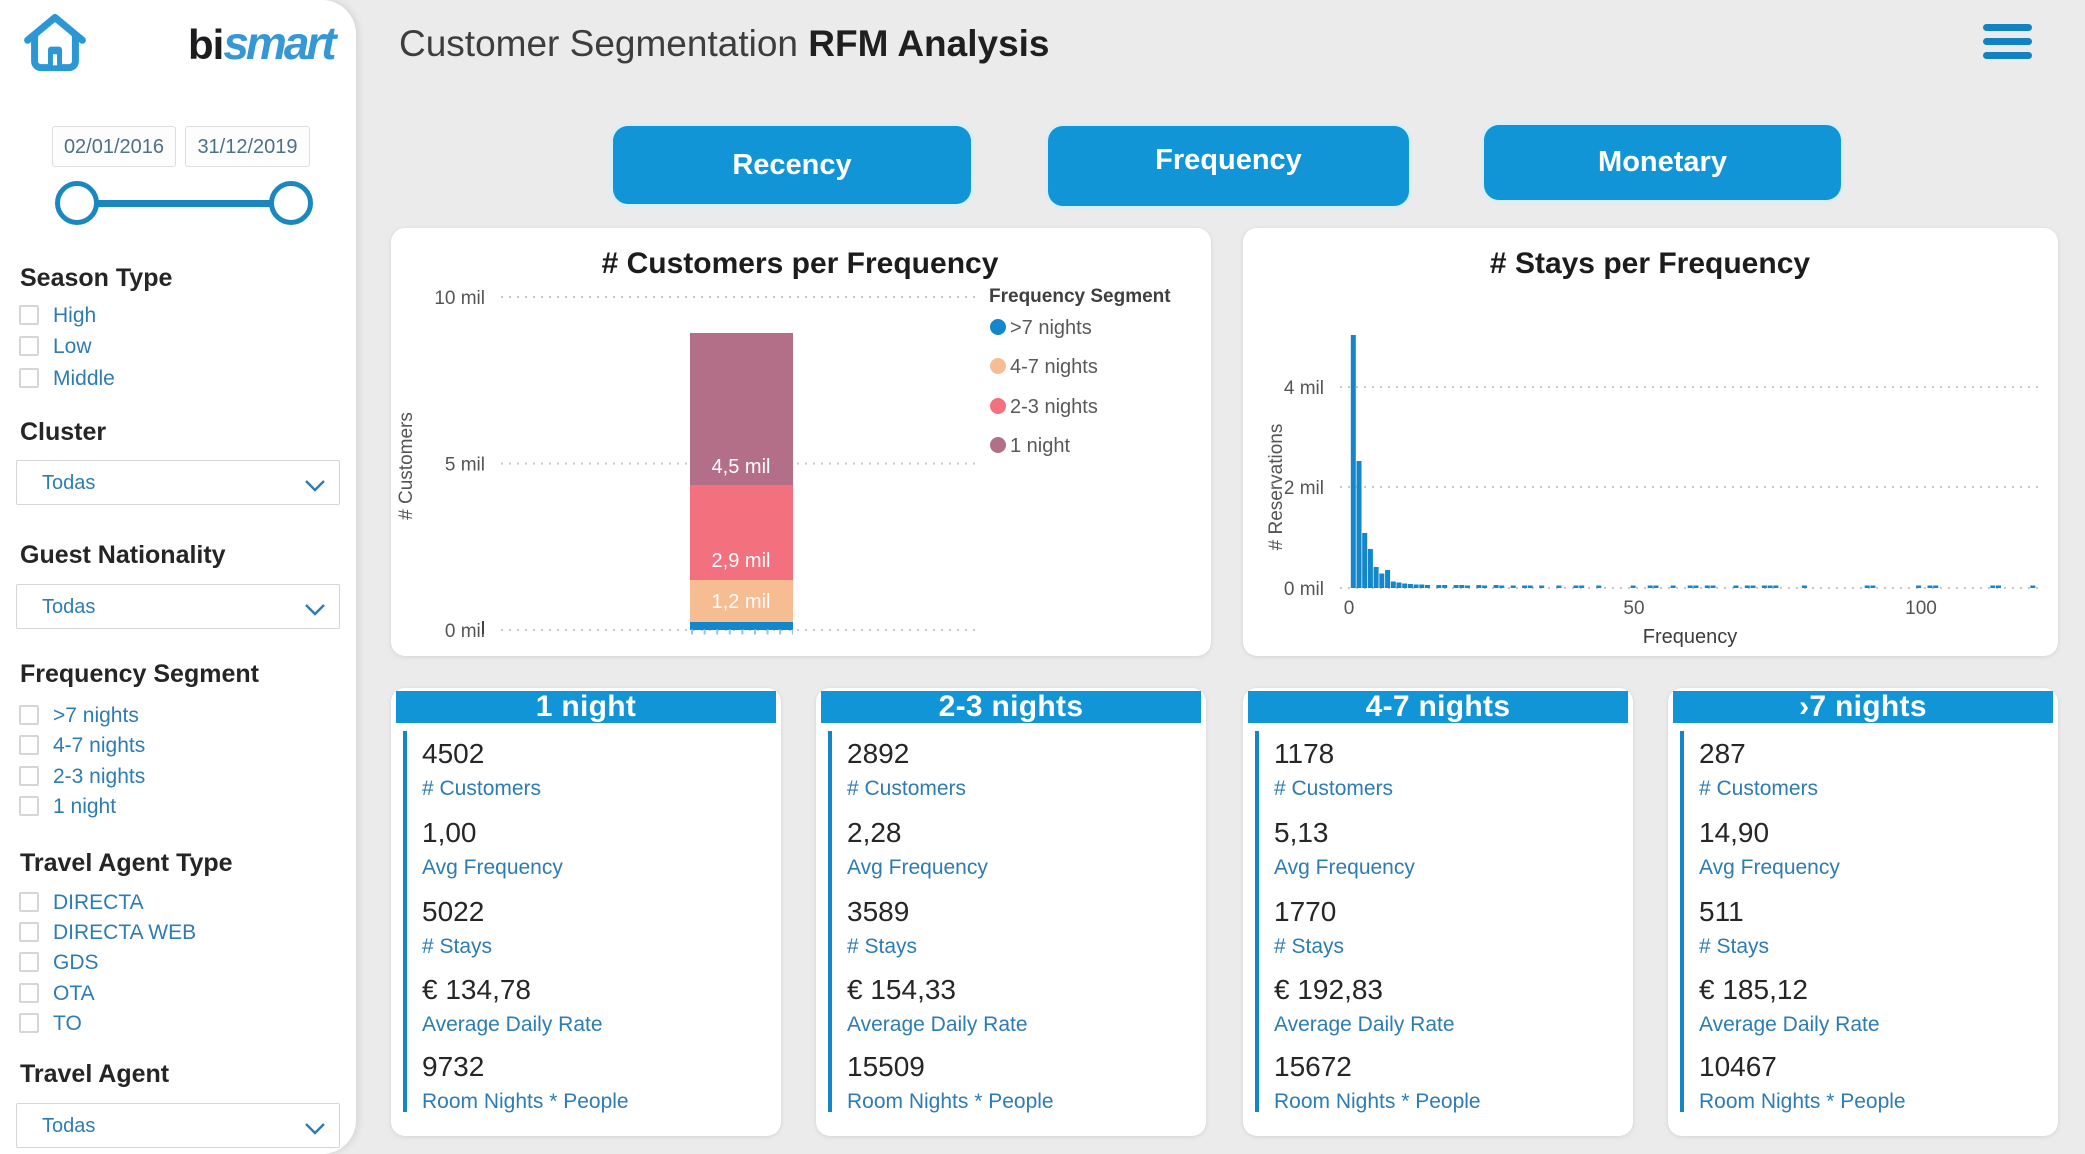 This screenshot has height=1154, width=2085. What do you see at coordinates (1304, 488) in the screenshot?
I see `svg-text: 2 mil` at bounding box center [1304, 488].